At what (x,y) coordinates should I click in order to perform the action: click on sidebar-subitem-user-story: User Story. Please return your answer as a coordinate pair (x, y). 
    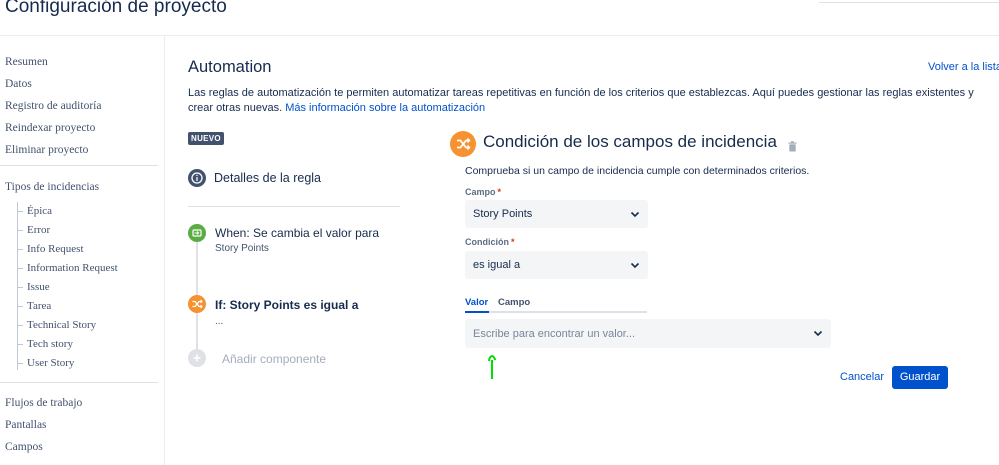
    Looking at the image, I should click on (45, 363).